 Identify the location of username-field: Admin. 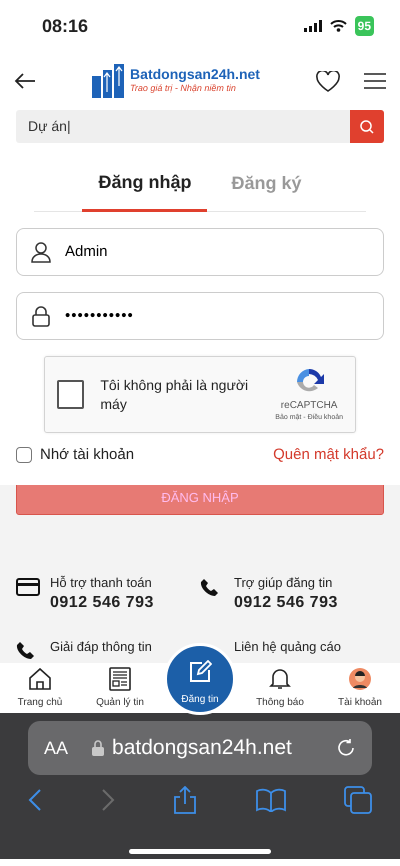
(200, 252).